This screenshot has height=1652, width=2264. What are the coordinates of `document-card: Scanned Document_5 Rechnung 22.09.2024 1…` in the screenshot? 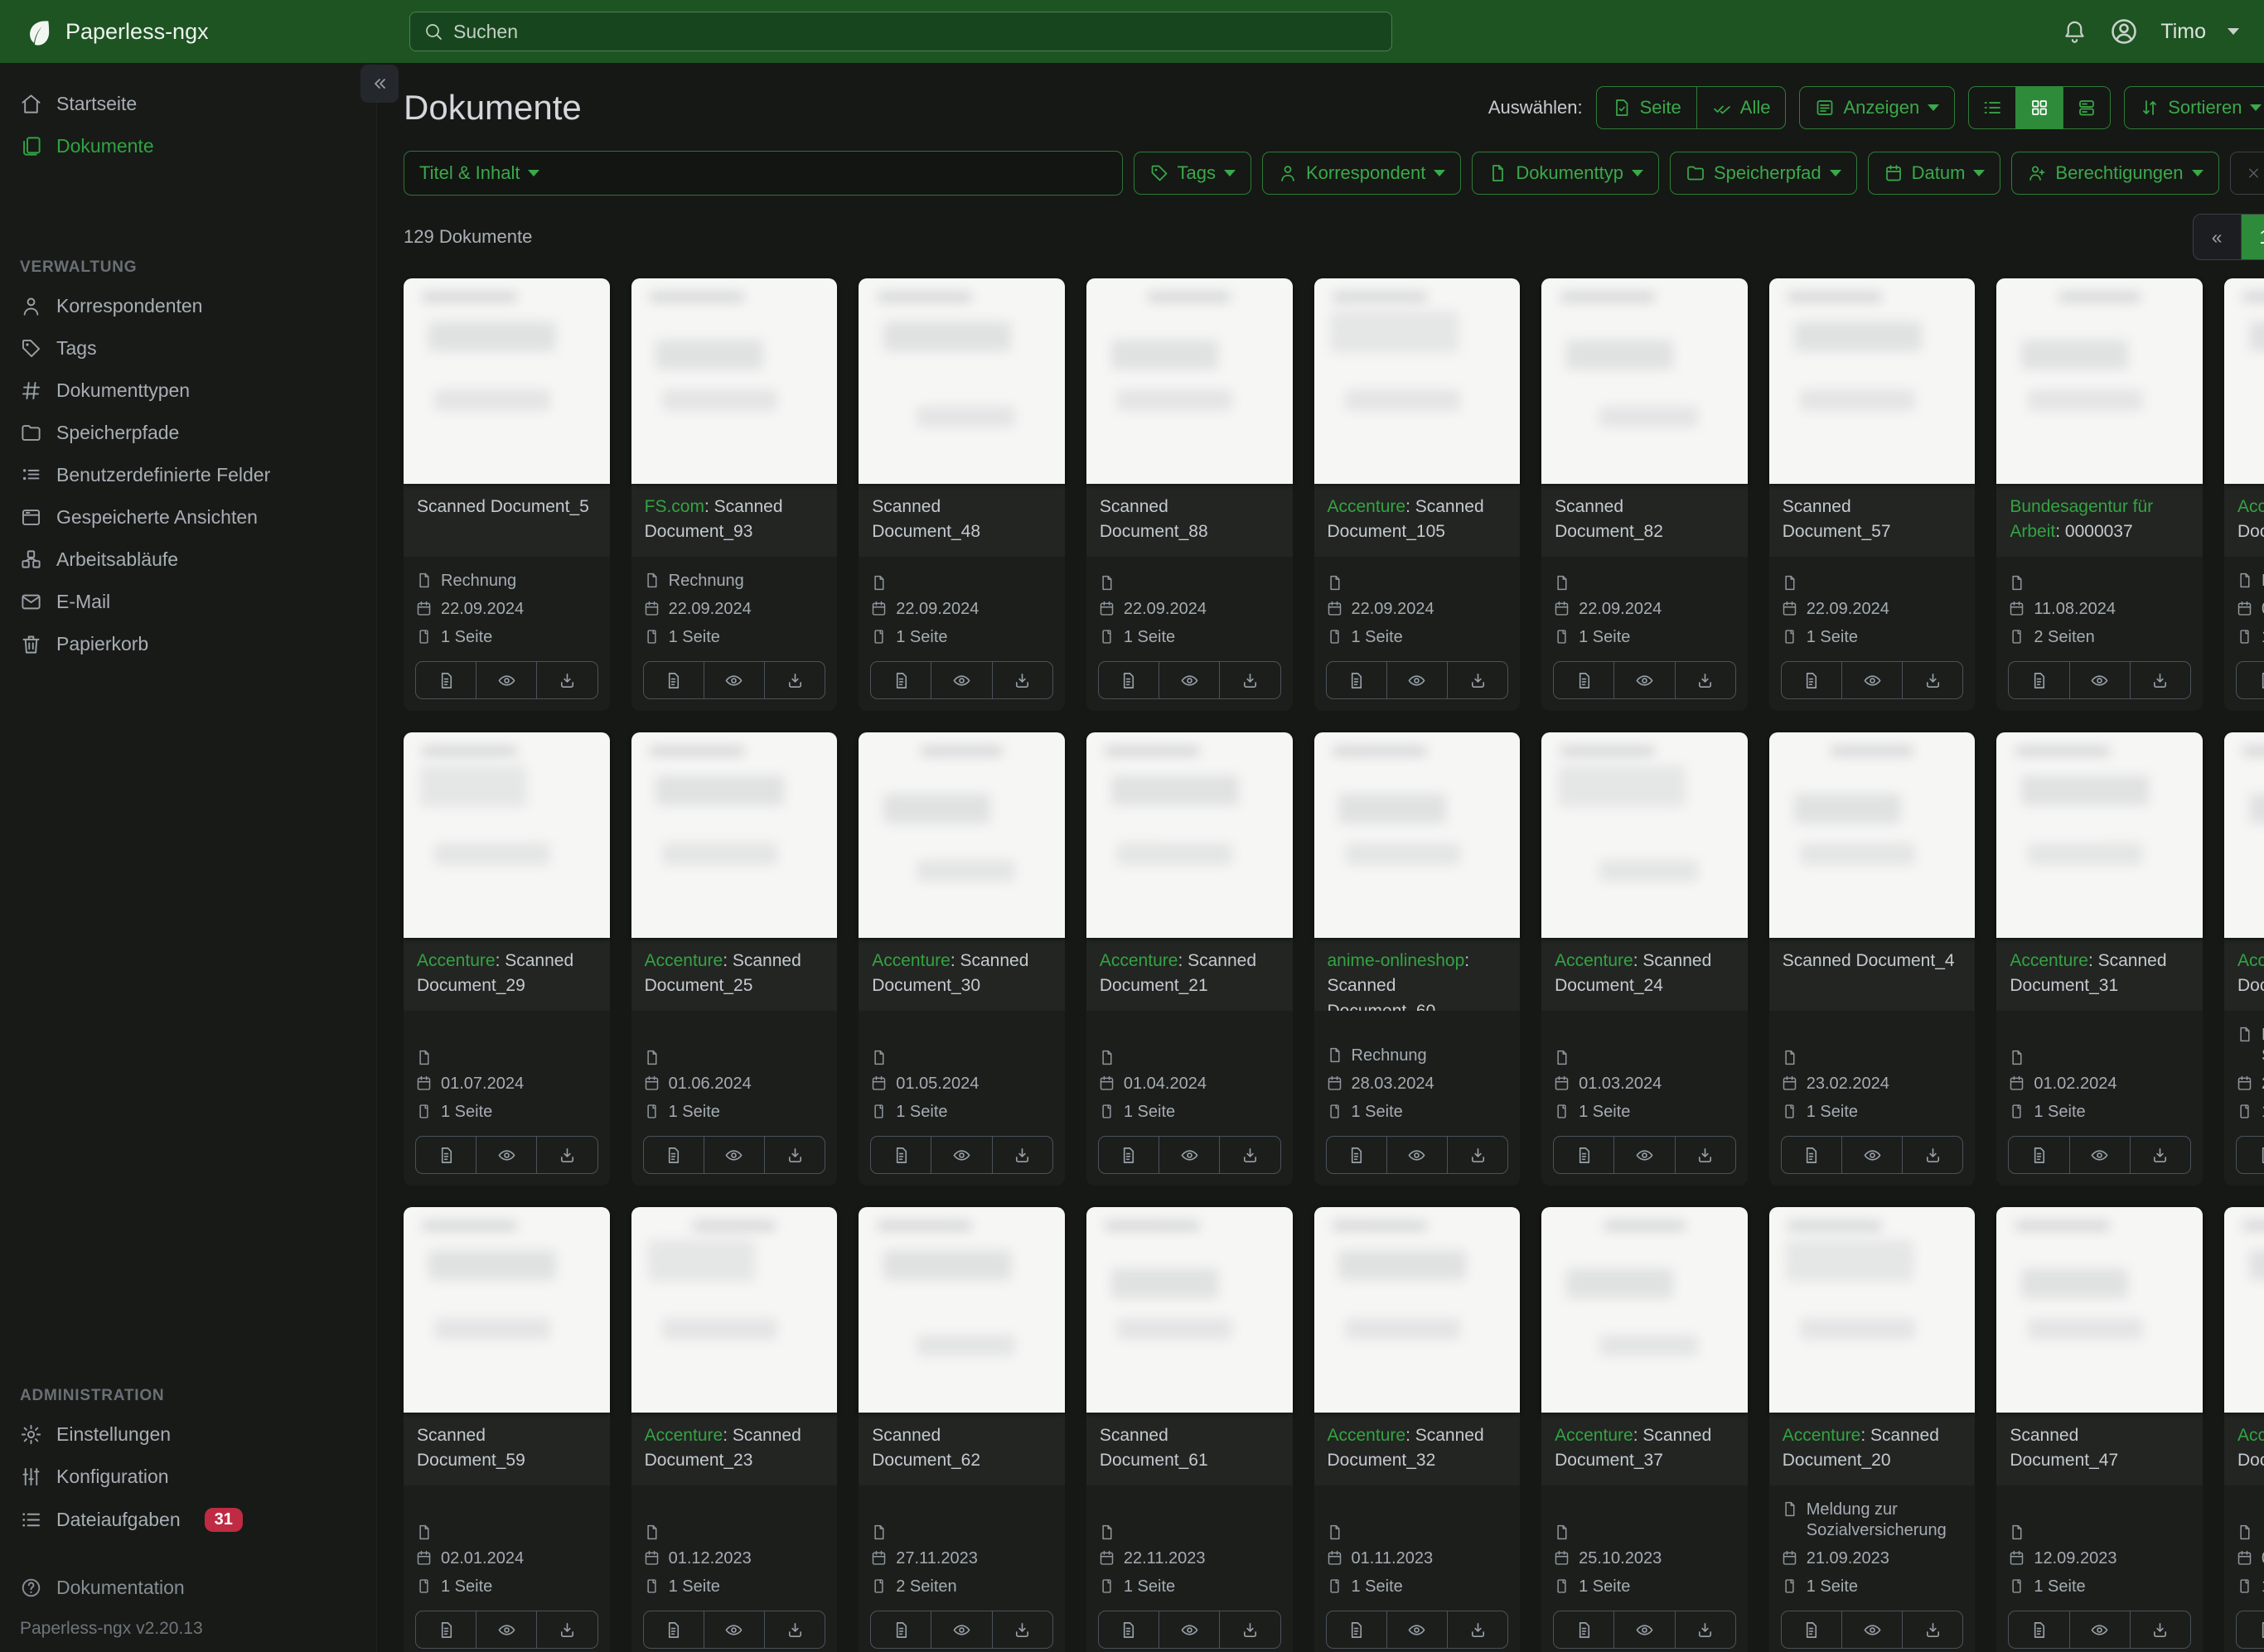 It's located at (507, 494).